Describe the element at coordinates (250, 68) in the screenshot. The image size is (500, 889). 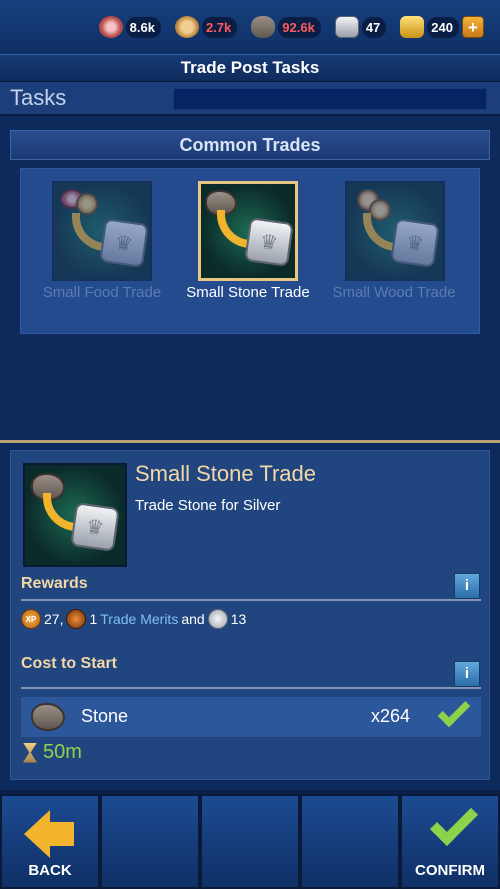
I see `page-title: Trade Post Tasks` at that location.